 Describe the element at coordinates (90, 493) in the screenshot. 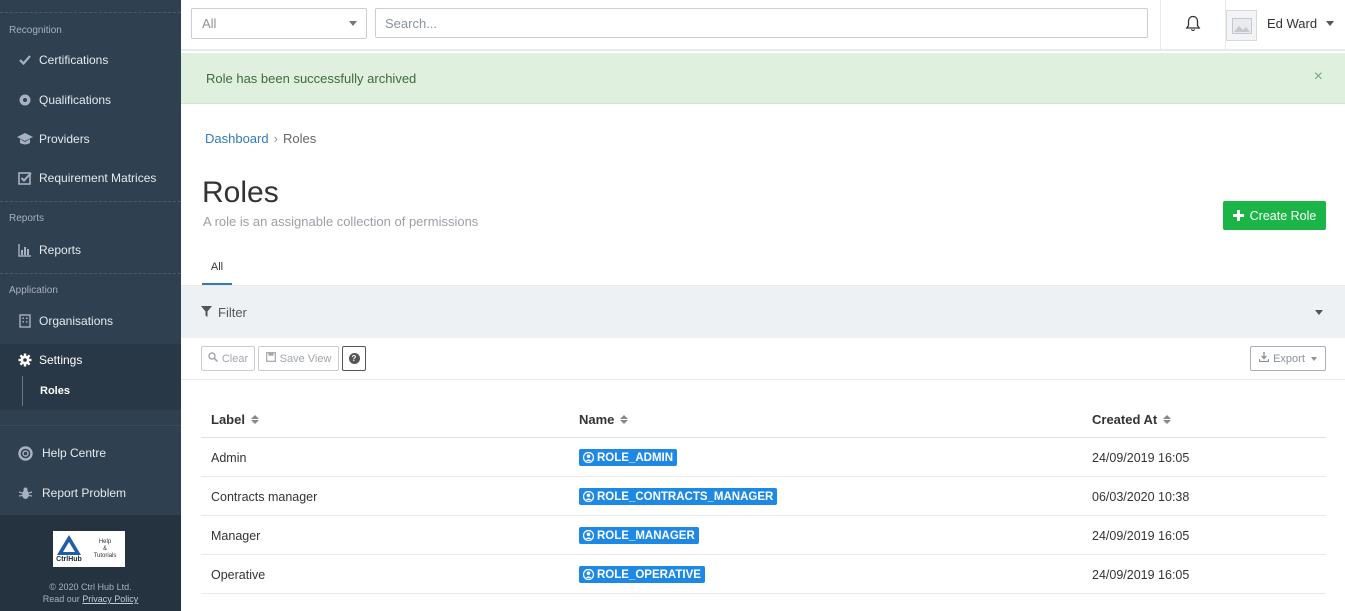

I see `sidebar-item-report-problem: Report Problem` at that location.